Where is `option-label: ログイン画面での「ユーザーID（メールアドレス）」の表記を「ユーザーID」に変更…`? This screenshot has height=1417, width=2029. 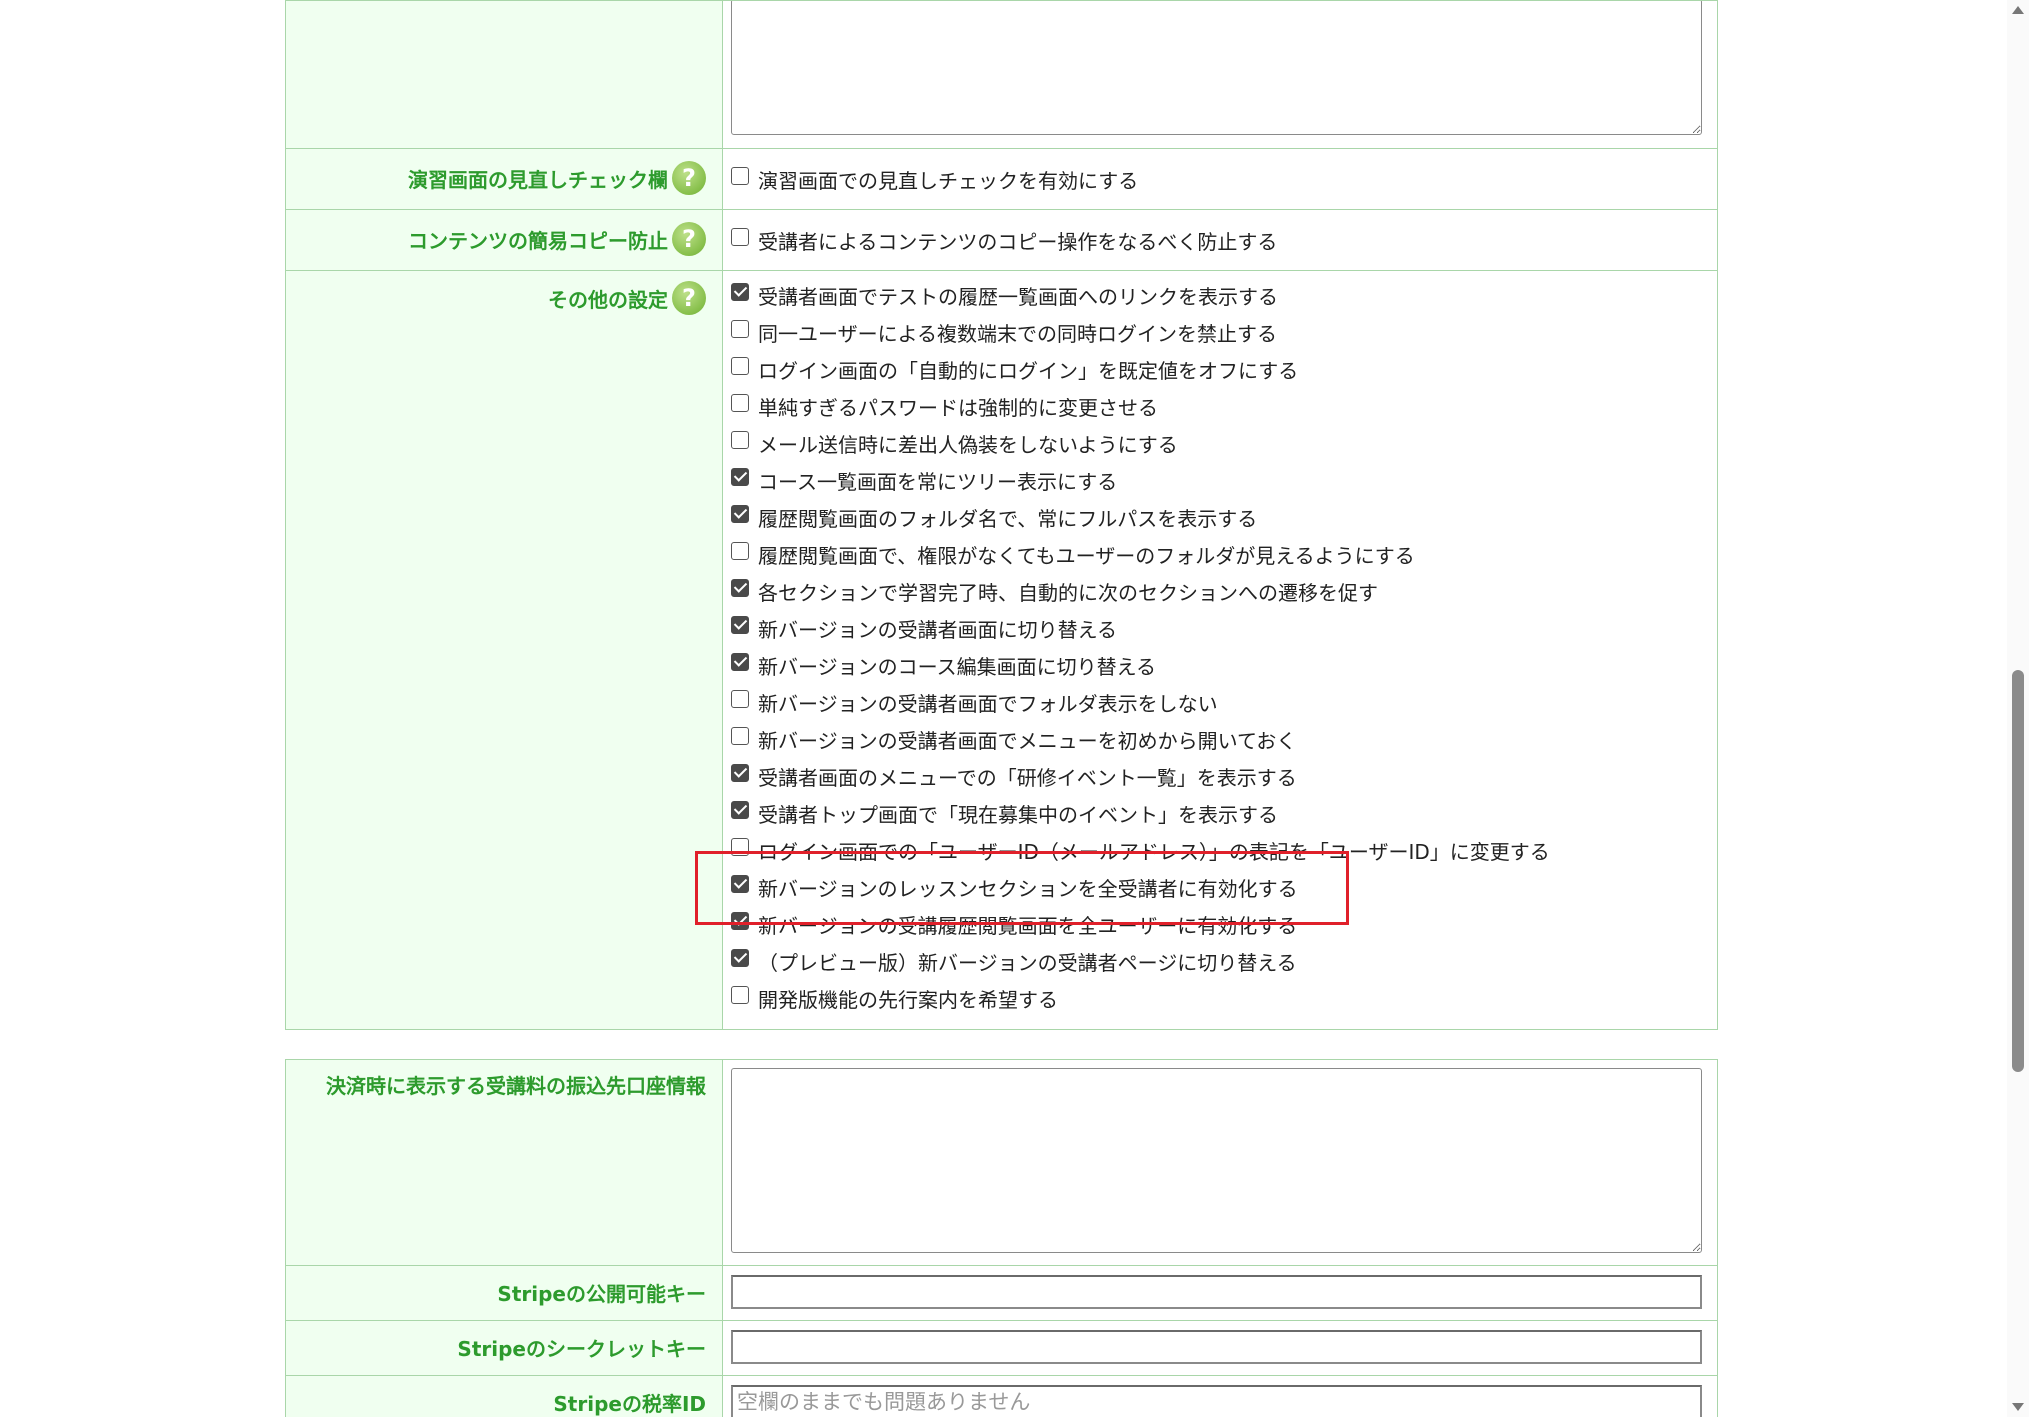
option-label: ログイン画面での「ユーザーID（メールアドレス）」の表記を「ユーザーID」に変更… is located at coordinates (1154, 852).